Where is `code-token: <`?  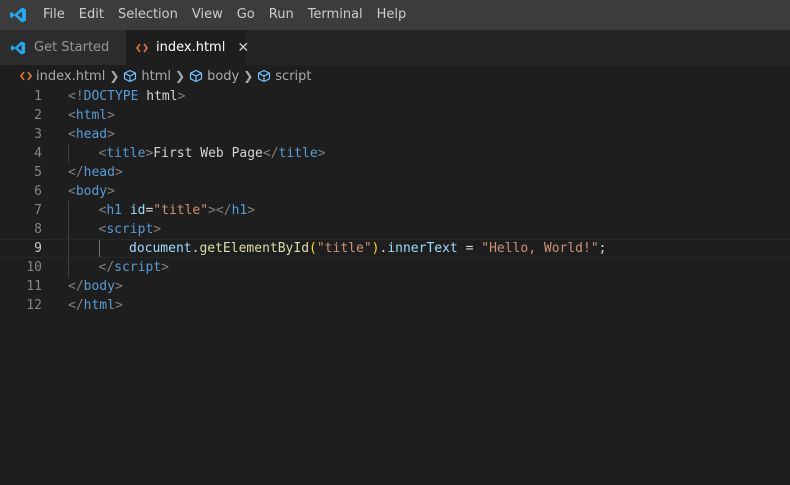
code-token: < is located at coordinates (72, 115).